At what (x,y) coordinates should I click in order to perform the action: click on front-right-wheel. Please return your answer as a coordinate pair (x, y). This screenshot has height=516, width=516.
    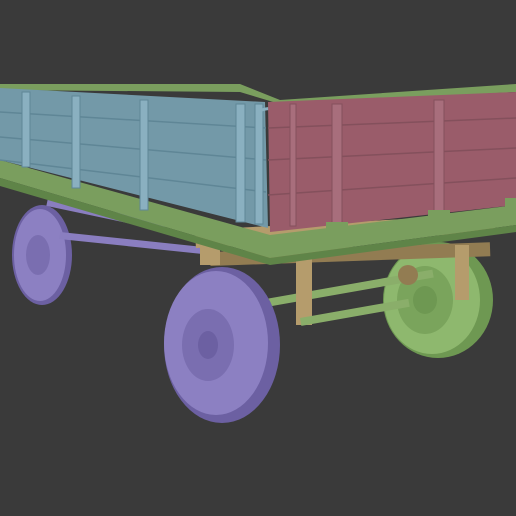
    Looking at the image, I should click on (222, 345).